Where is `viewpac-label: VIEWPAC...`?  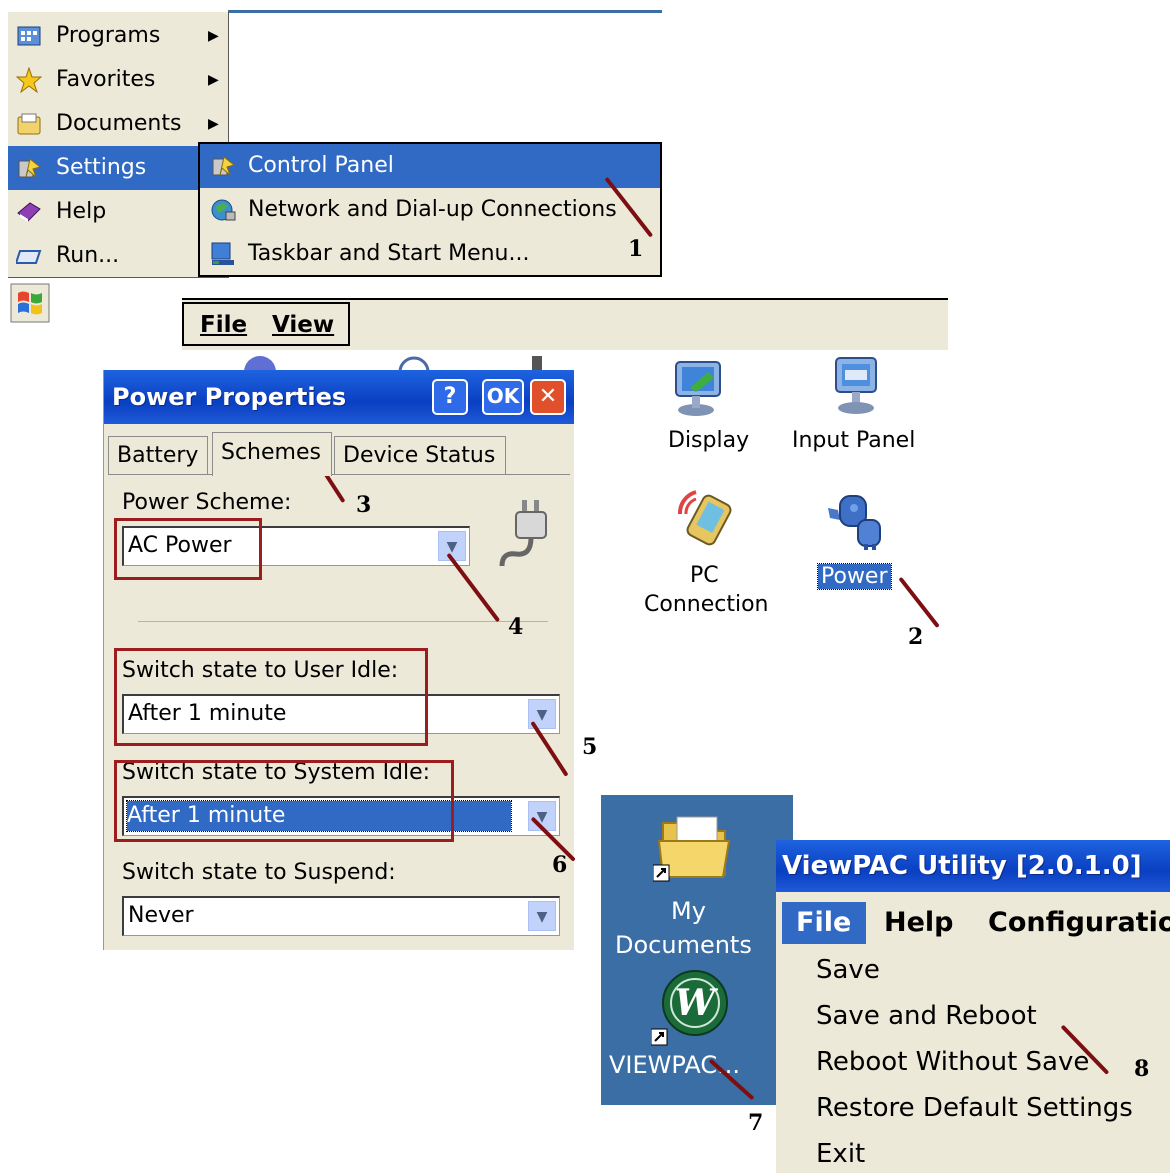
viewpac-label: VIEWPAC... is located at coordinates (674, 1065).